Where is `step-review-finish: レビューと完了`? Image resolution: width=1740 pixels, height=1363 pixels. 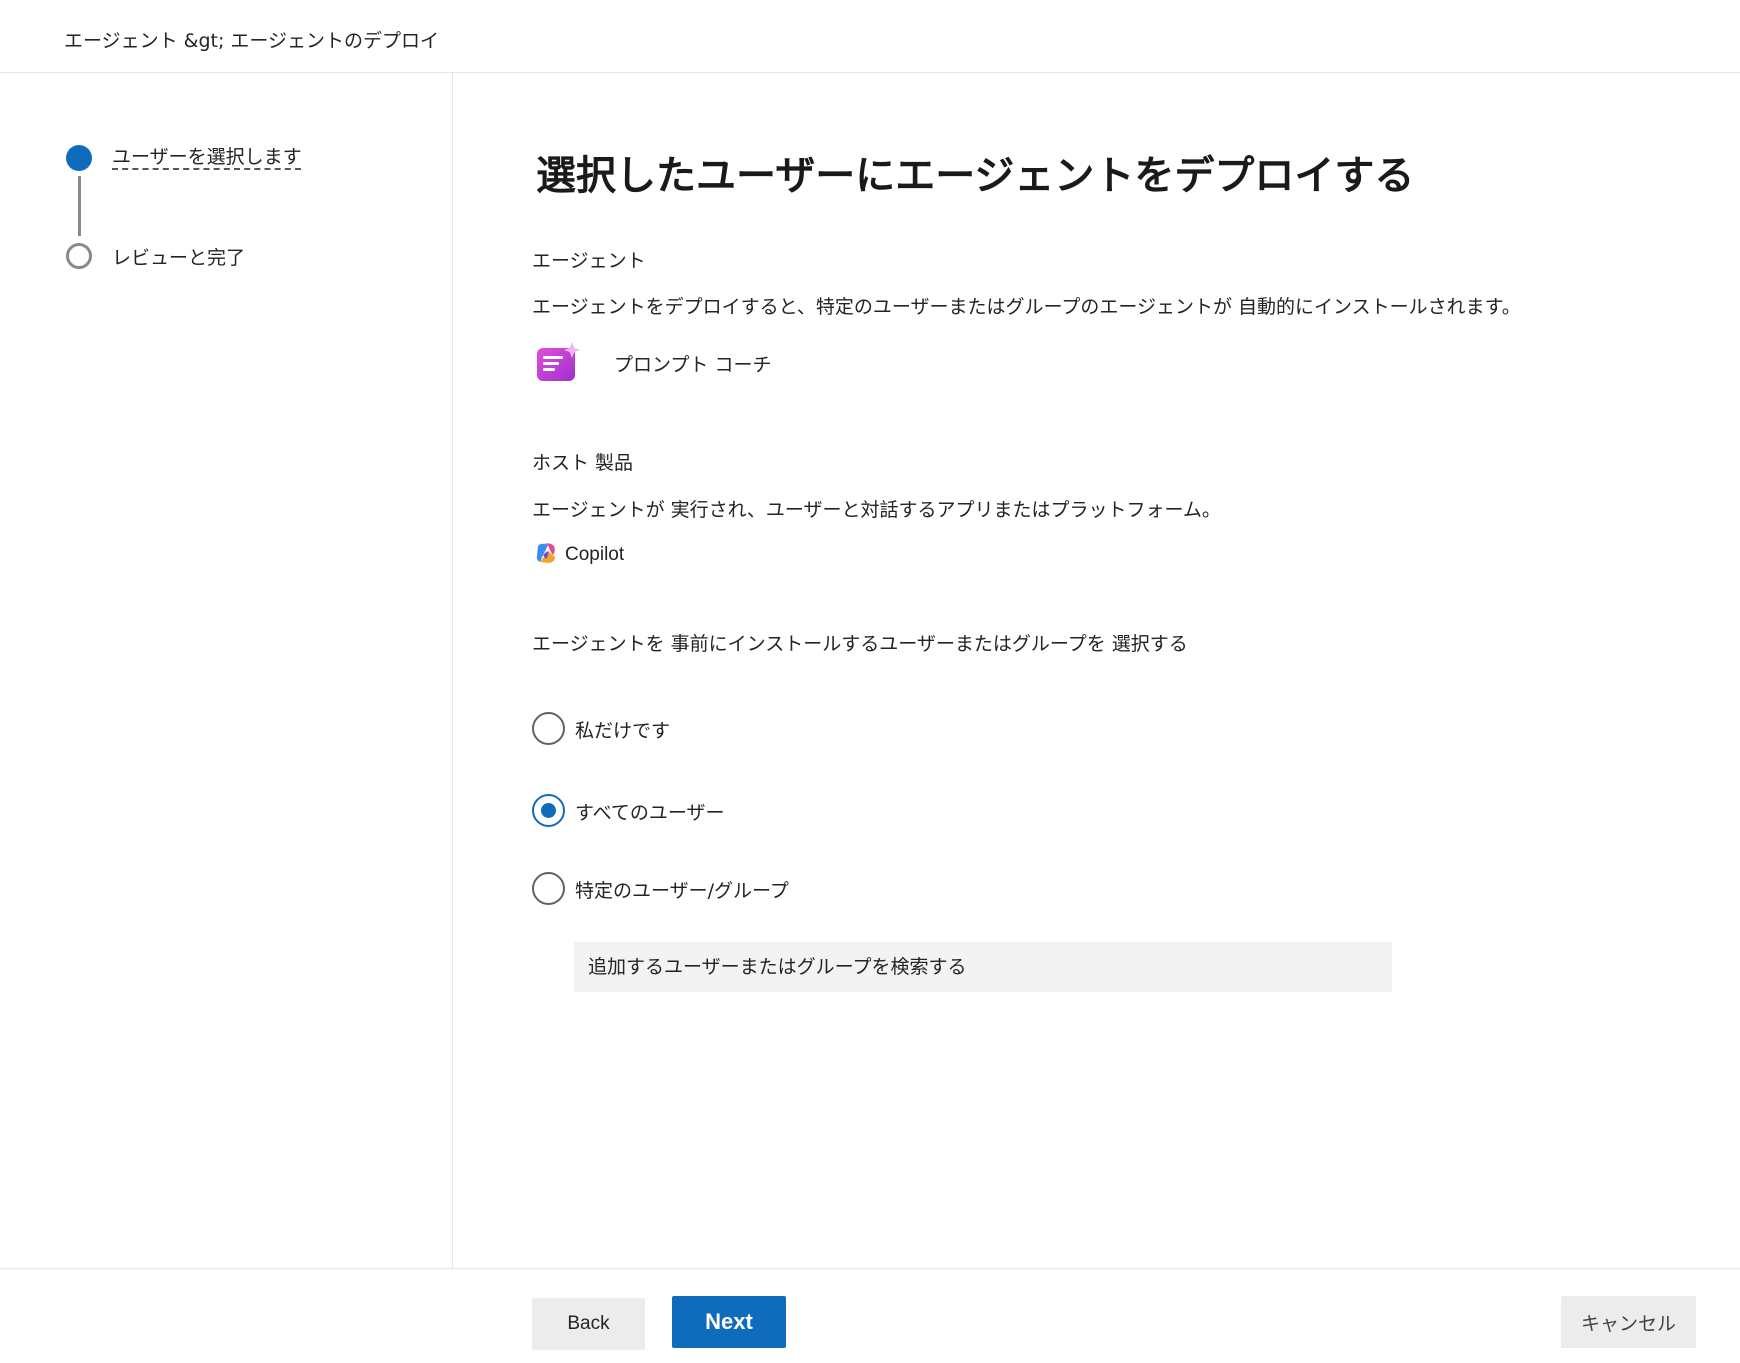
step-review-finish: レビューと完了 is located at coordinates (179, 258).